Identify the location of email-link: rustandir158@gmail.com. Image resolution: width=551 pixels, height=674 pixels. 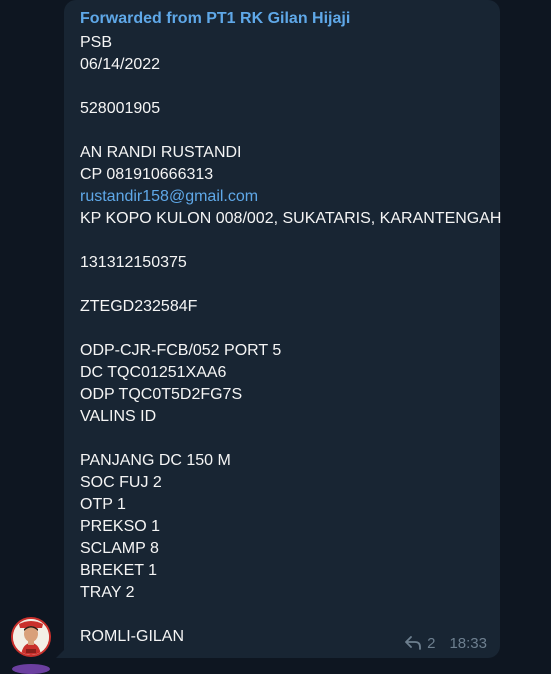
(287, 197).